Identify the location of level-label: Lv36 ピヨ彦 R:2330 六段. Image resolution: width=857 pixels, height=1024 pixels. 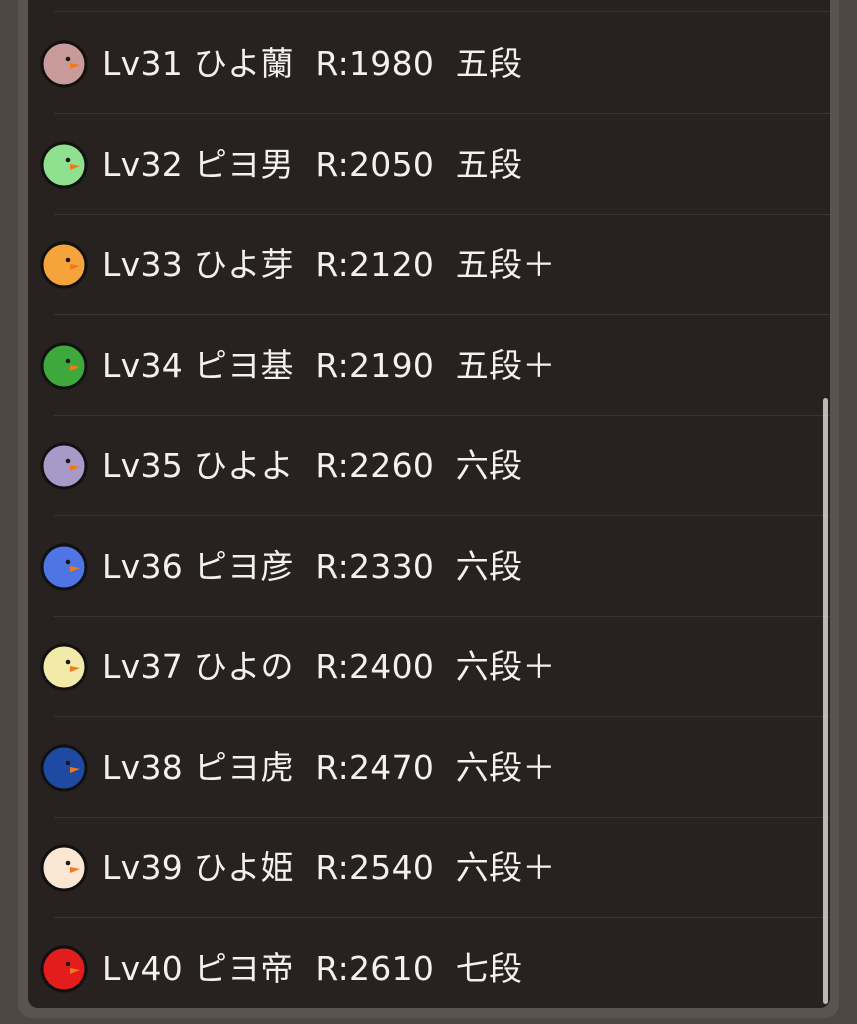
(312, 566).